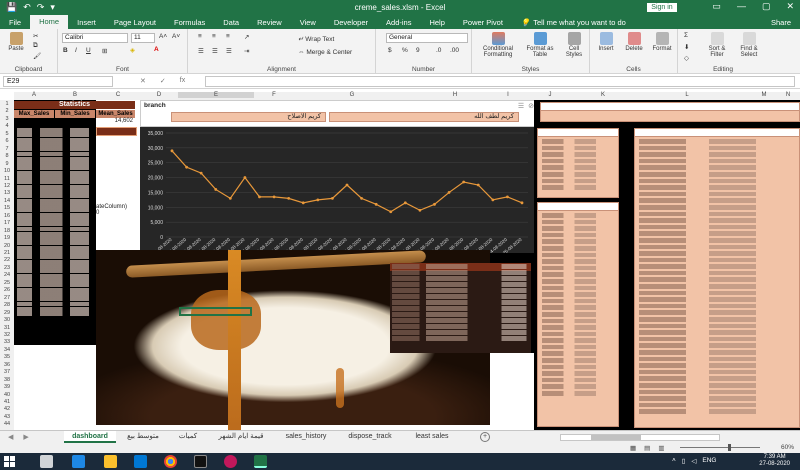 The image size is (800, 470). What do you see at coordinates (370, 437) in the screenshot?
I see `sheet-tab-dispose-track: dispose_track` at bounding box center [370, 437].